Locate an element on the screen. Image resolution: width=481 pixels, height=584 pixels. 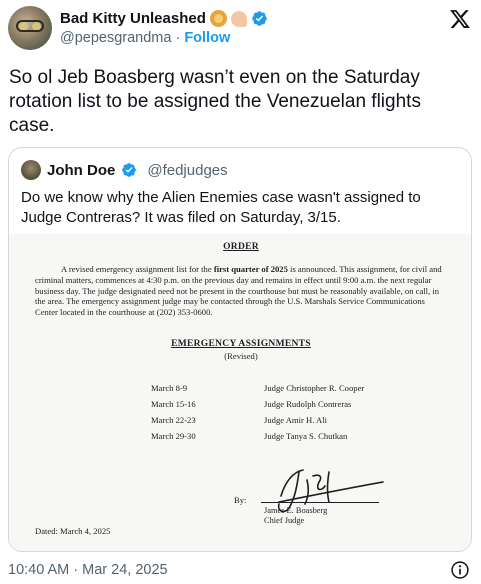
by-label: By: is located at coordinates (240, 500).